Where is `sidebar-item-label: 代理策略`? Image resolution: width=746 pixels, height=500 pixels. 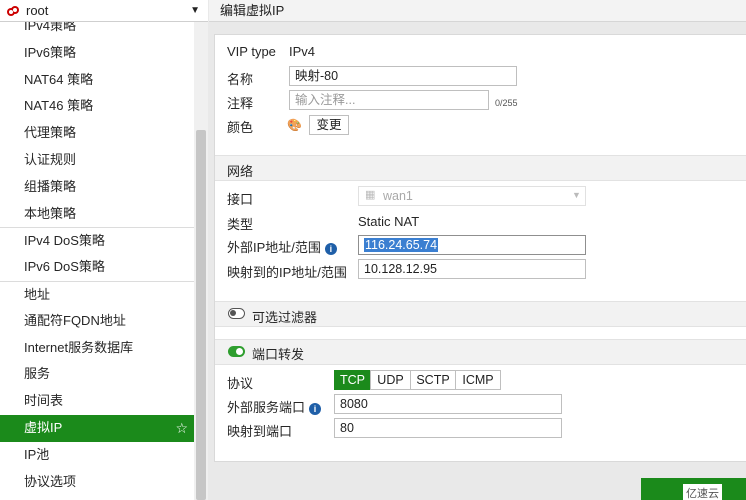
sidebar-item-label: 代理策略 is located at coordinates (50, 133).